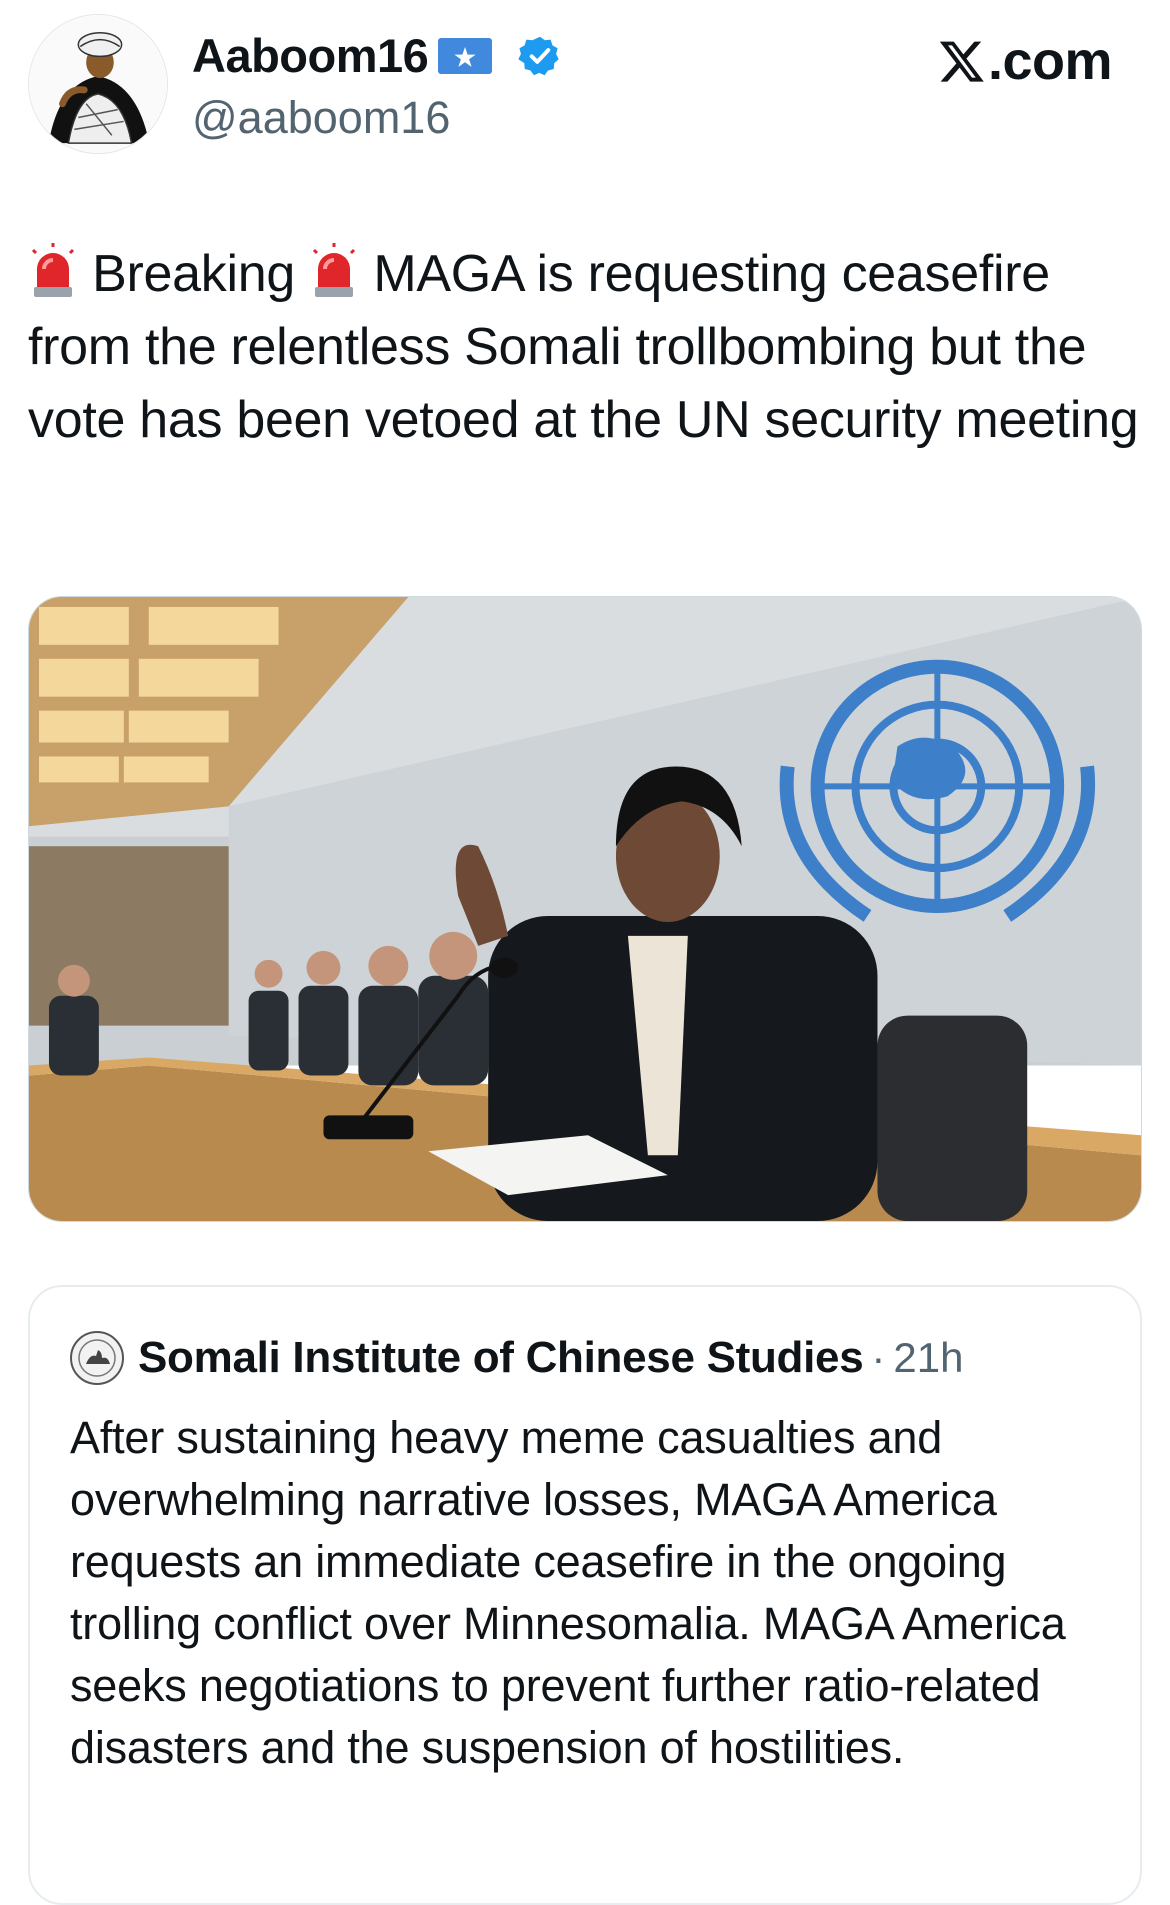  What do you see at coordinates (1050, 61) in the screenshot?
I see `x-com-label: .com` at bounding box center [1050, 61].